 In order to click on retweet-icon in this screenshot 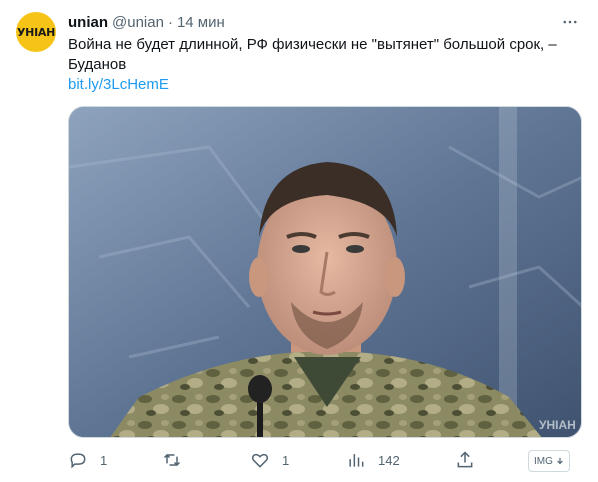, I will do `click(172, 460)`.